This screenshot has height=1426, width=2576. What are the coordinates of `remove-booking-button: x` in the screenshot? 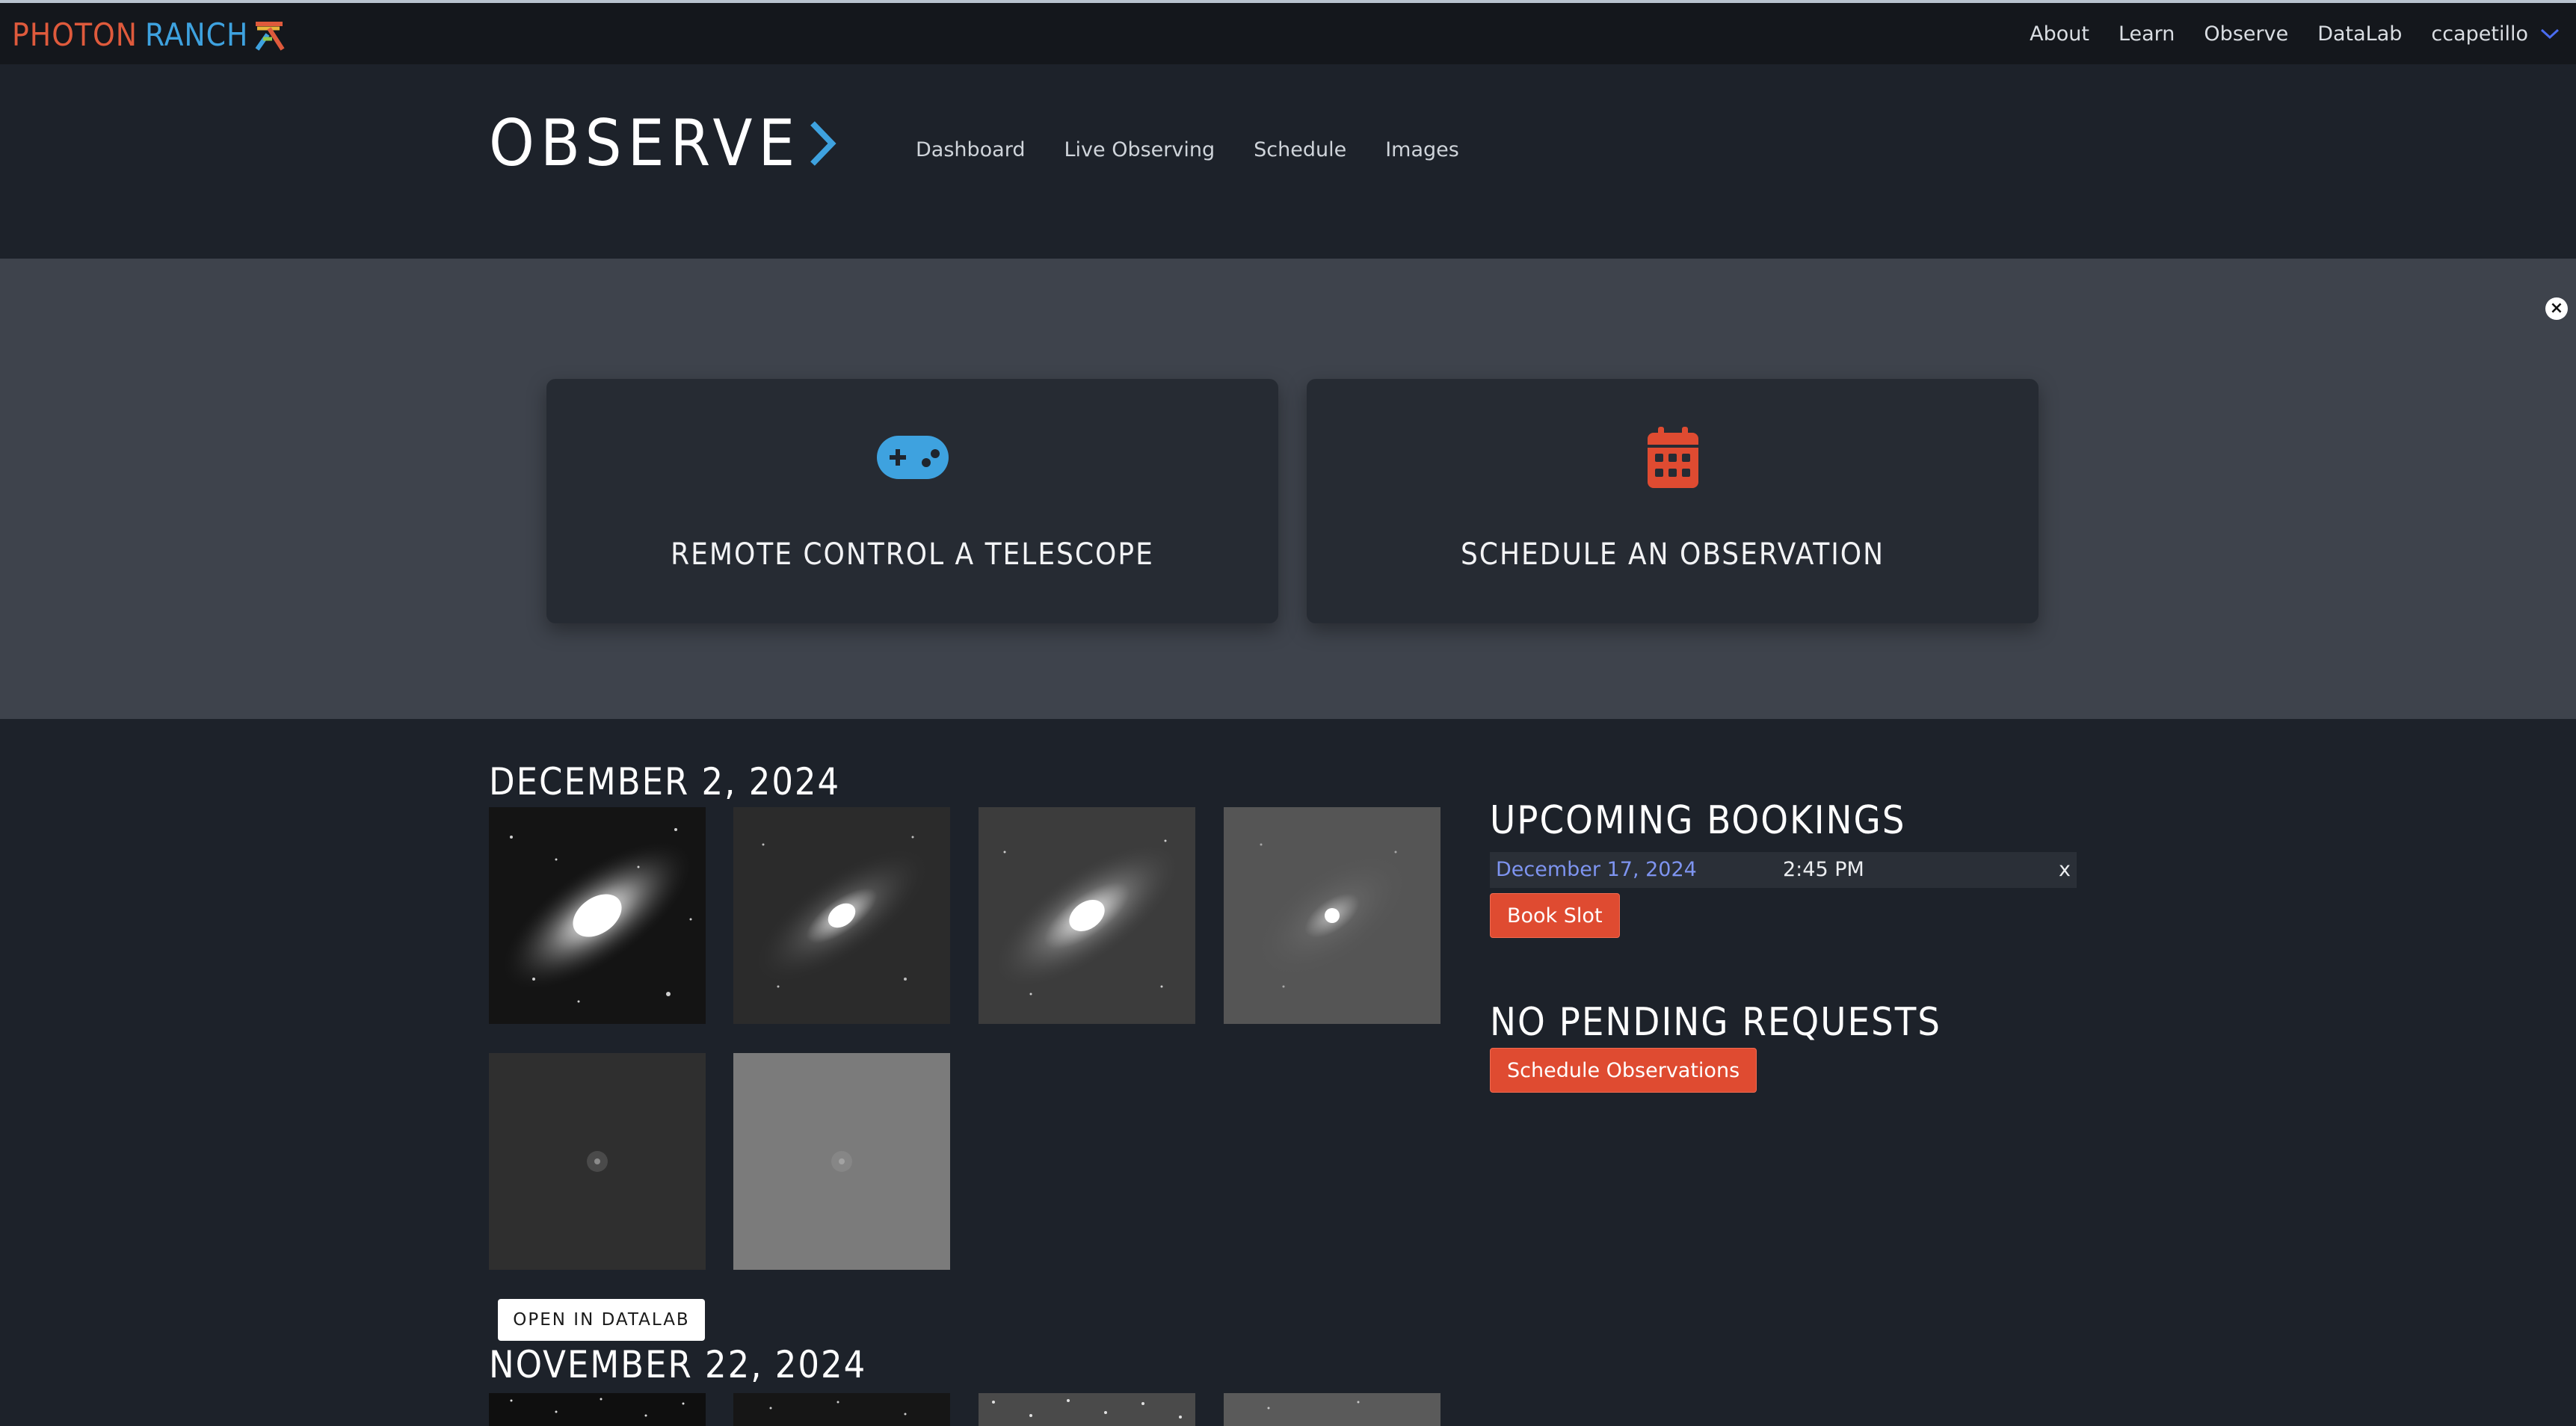 It's located at (2065, 870).